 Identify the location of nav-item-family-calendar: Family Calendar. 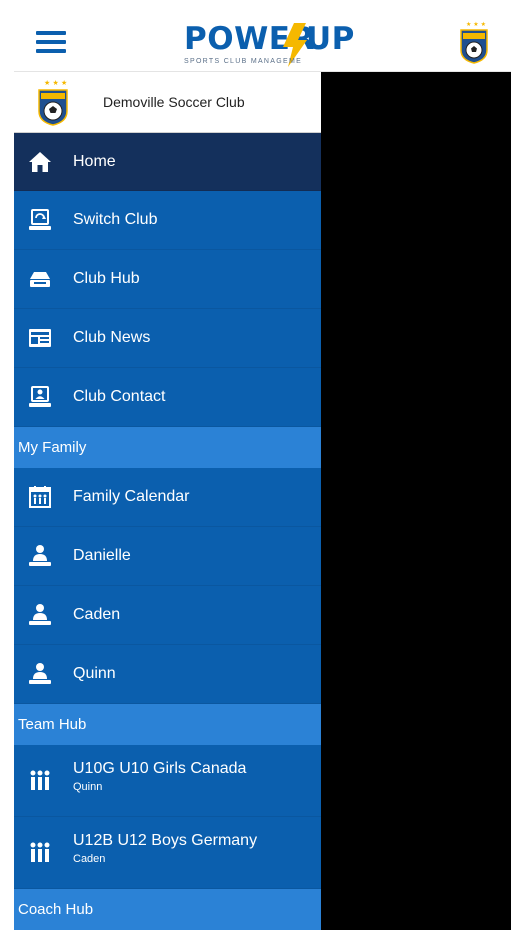
(167, 497).